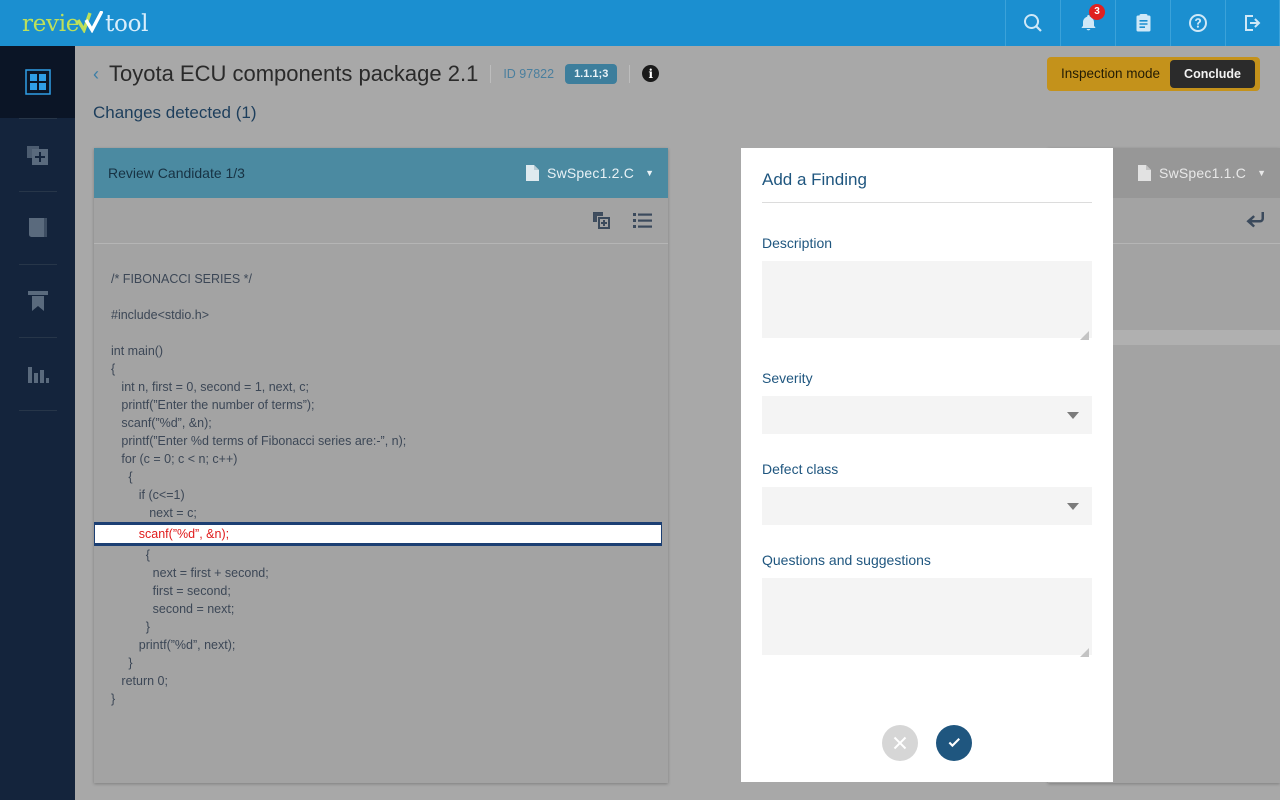 The image size is (1280, 800). I want to click on description-input, so click(927, 299).